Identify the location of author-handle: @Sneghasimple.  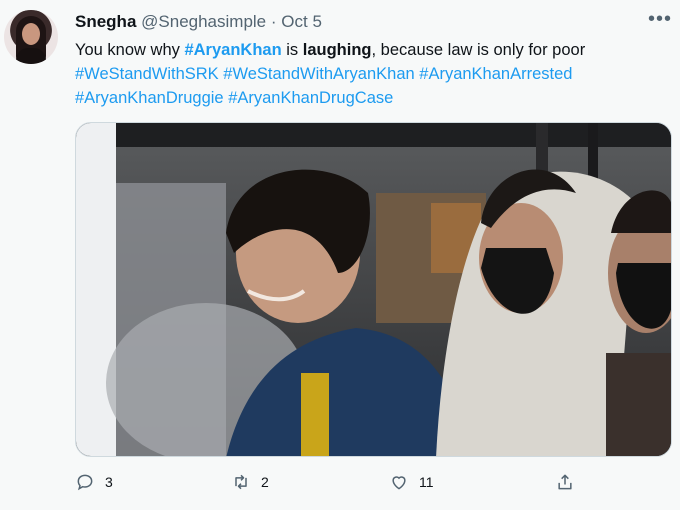
(203, 21).